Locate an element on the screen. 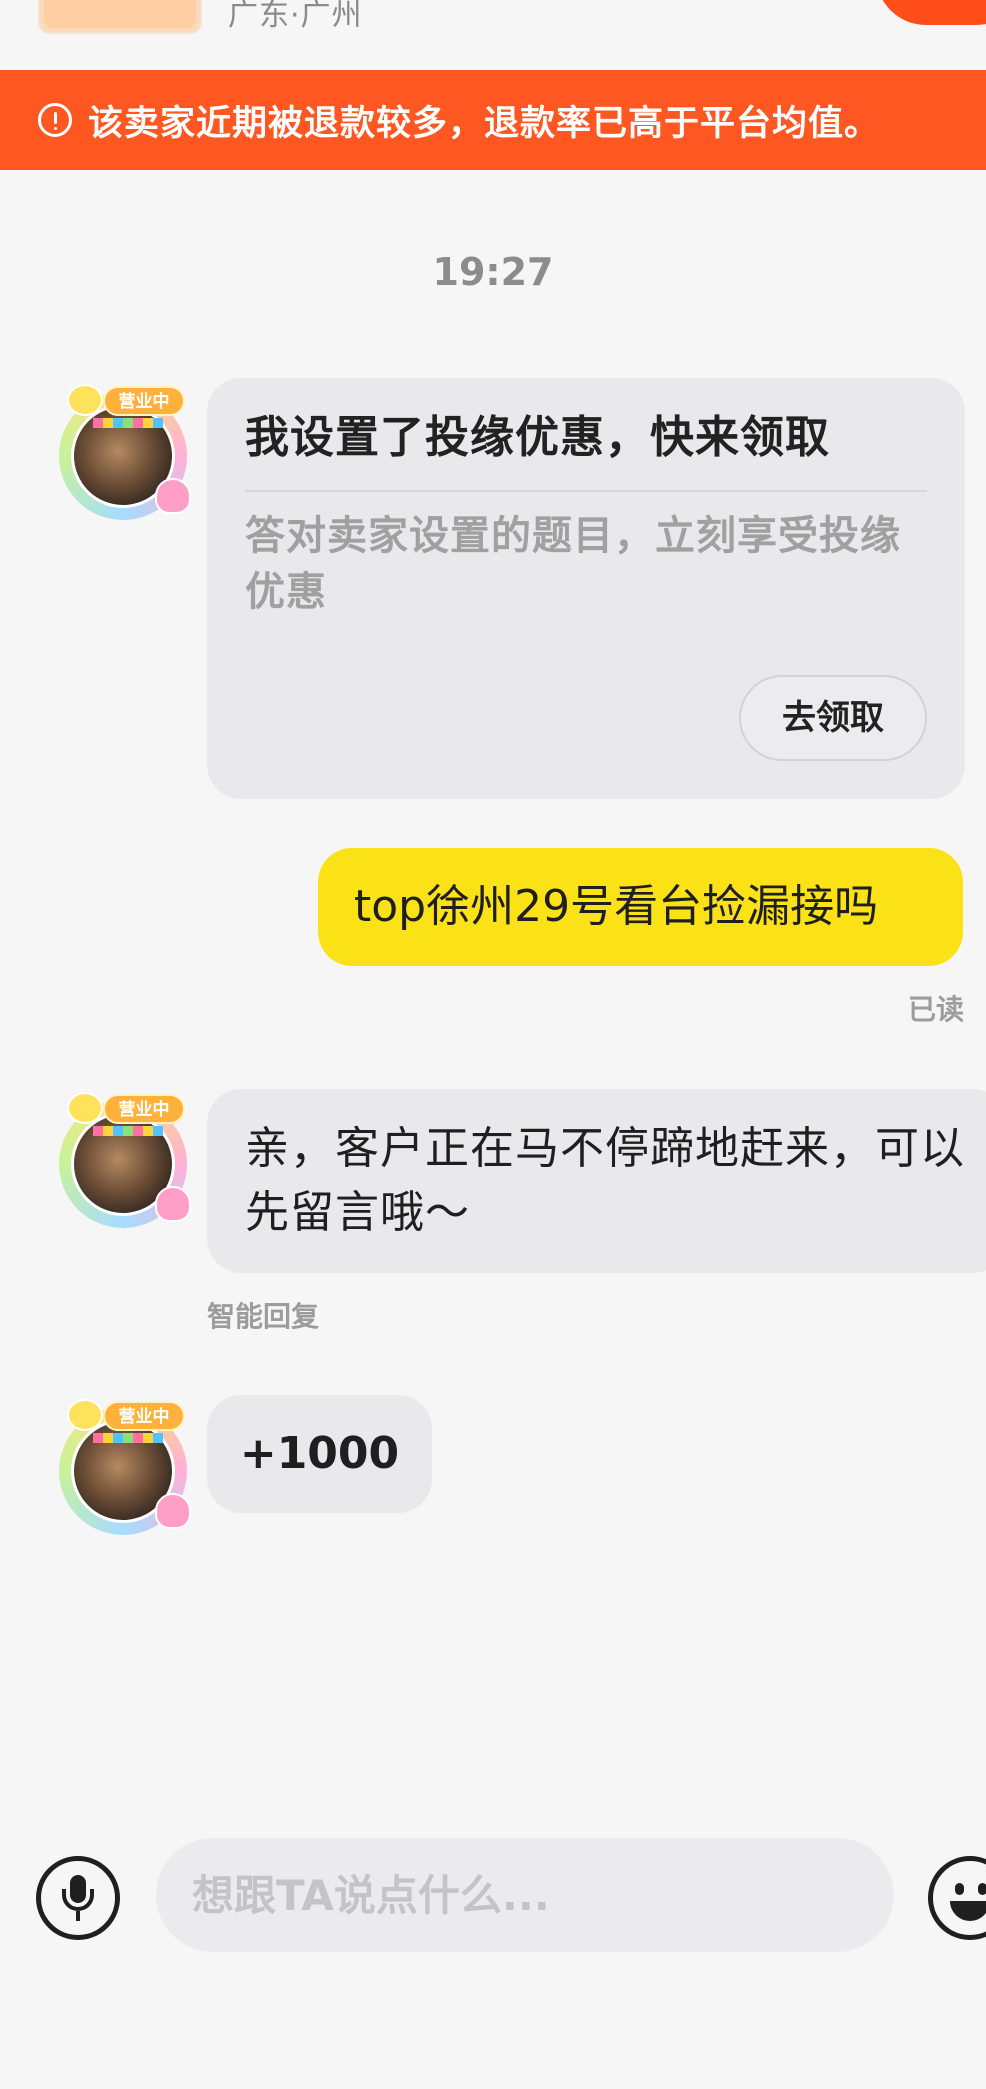  message-timestamp: 19:27 is located at coordinates (493, 272).